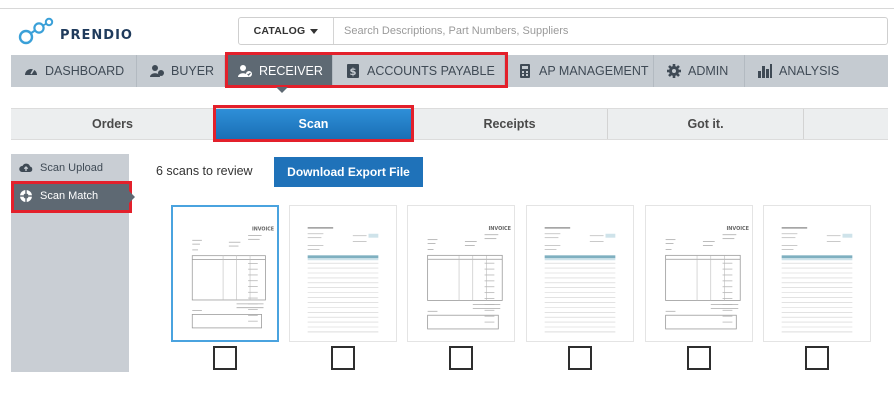  I want to click on tab-scan: Scan, so click(314, 124).